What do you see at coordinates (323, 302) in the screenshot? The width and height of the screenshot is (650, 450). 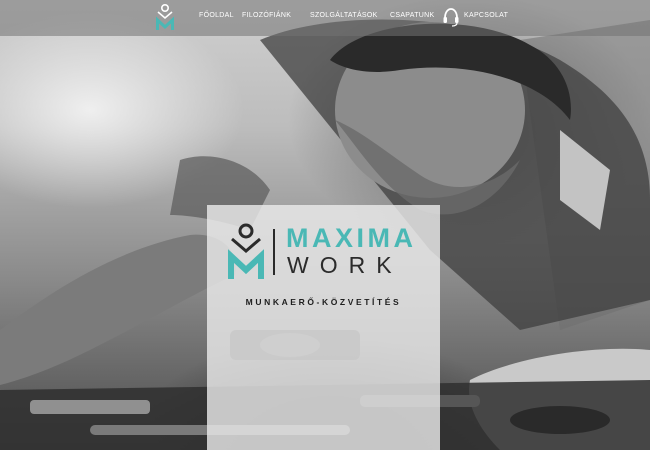 I see `brand-tagline: MUNKAERŐ-KÖZVETÍTÉS` at bounding box center [323, 302].